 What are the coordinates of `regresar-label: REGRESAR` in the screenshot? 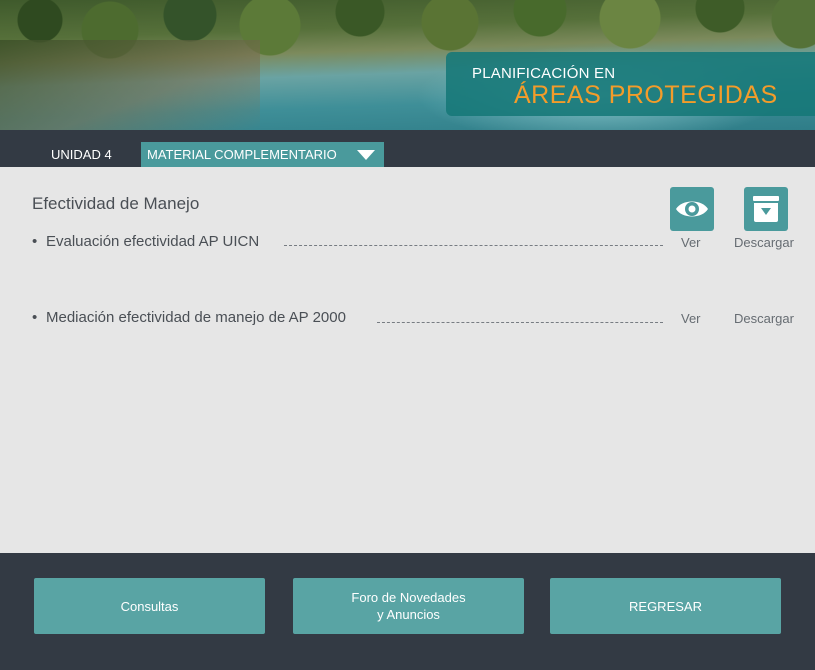 It's located at (665, 606).